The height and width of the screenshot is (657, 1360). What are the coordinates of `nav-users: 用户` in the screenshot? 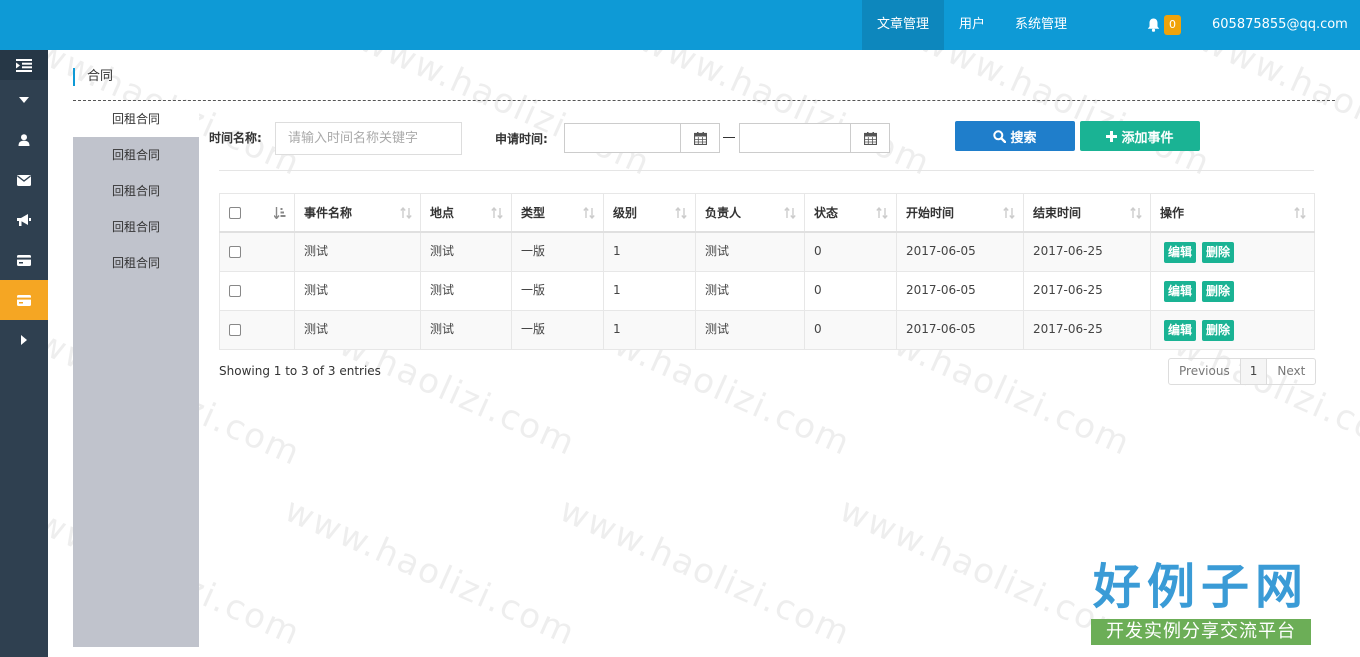 It's located at (972, 25).